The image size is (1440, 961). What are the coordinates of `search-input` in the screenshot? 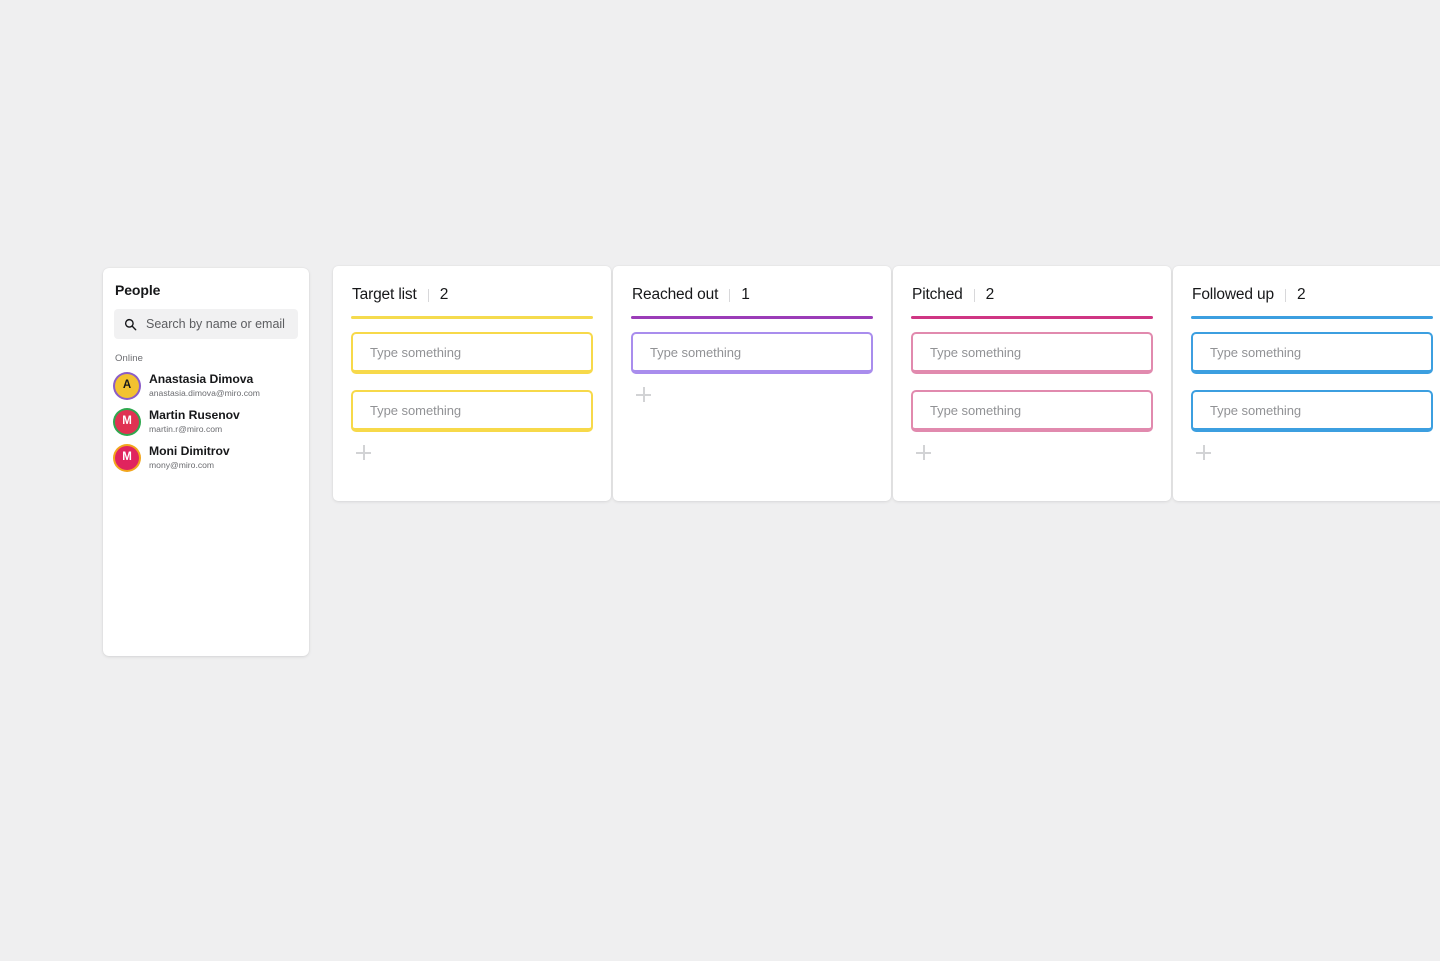 It's located at (226, 324).